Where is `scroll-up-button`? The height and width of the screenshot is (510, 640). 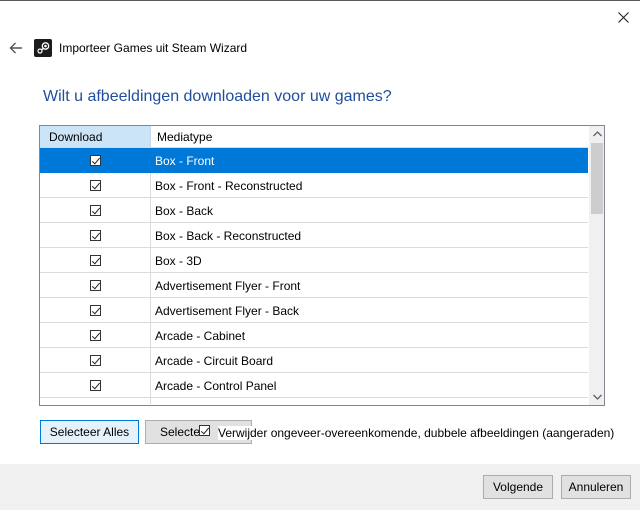
scroll-up-button is located at coordinates (596, 134).